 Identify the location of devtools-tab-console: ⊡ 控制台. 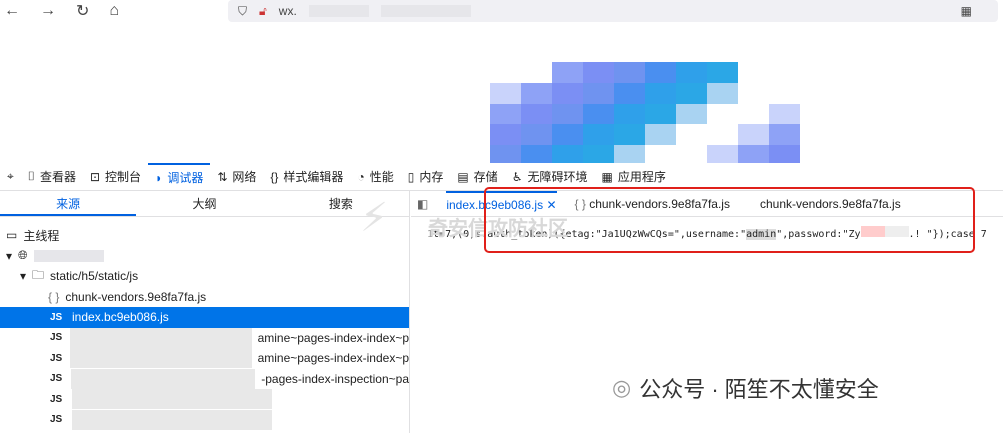
(115, 176).